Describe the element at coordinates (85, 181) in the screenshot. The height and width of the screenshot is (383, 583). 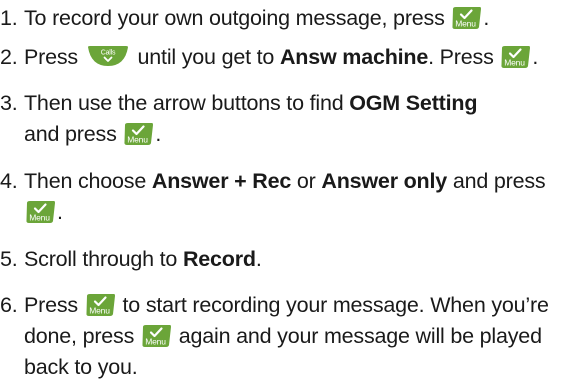
I see `step-text-part: Then choose` at that location.